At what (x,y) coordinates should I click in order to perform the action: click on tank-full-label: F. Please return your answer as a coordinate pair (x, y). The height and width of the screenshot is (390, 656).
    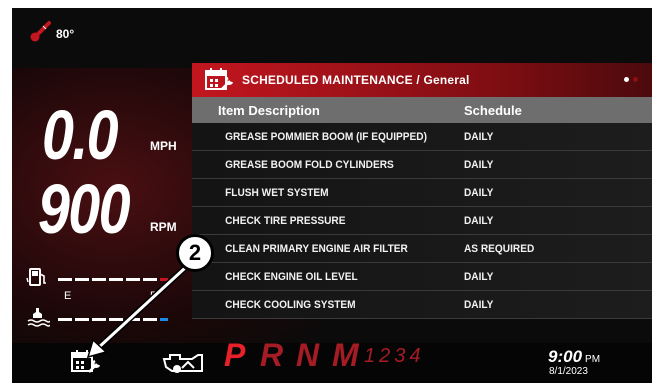
    Looking at the image, I should click on (153, 296).